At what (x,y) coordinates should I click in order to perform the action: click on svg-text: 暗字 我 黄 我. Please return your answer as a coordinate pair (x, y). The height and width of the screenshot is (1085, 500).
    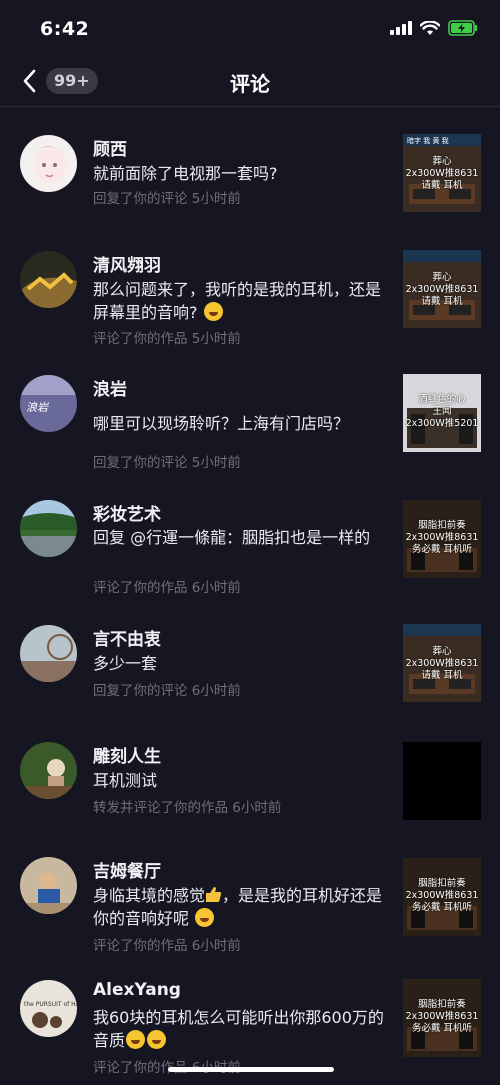
    Looking at the image, I should click on (428, 140).